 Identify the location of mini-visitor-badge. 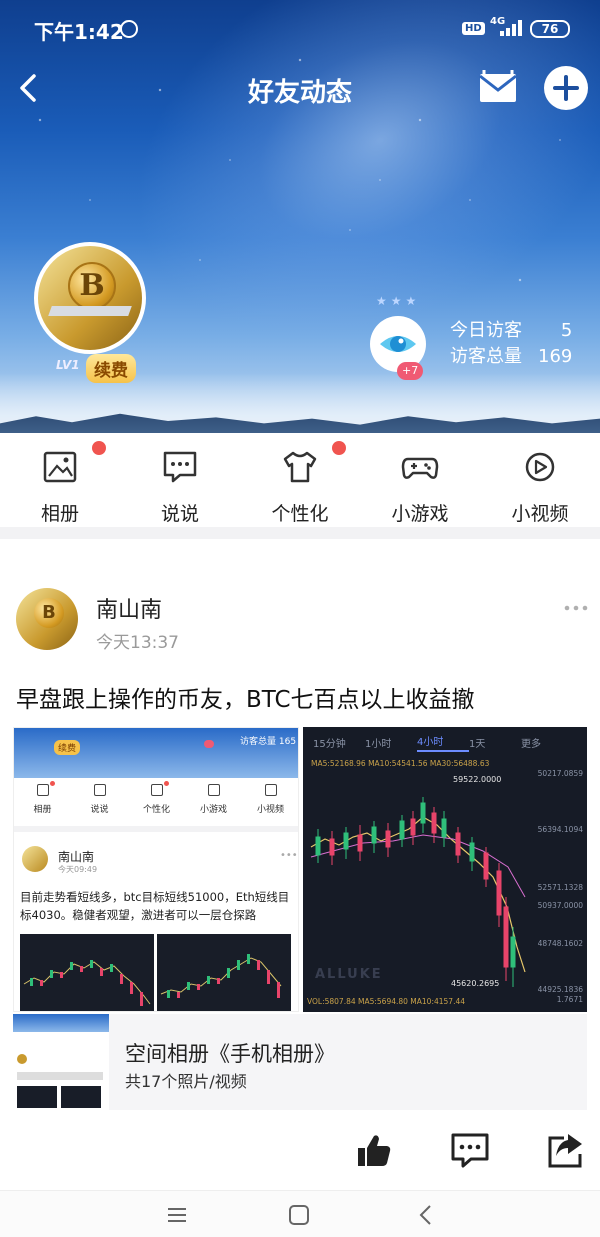
(209, 744).